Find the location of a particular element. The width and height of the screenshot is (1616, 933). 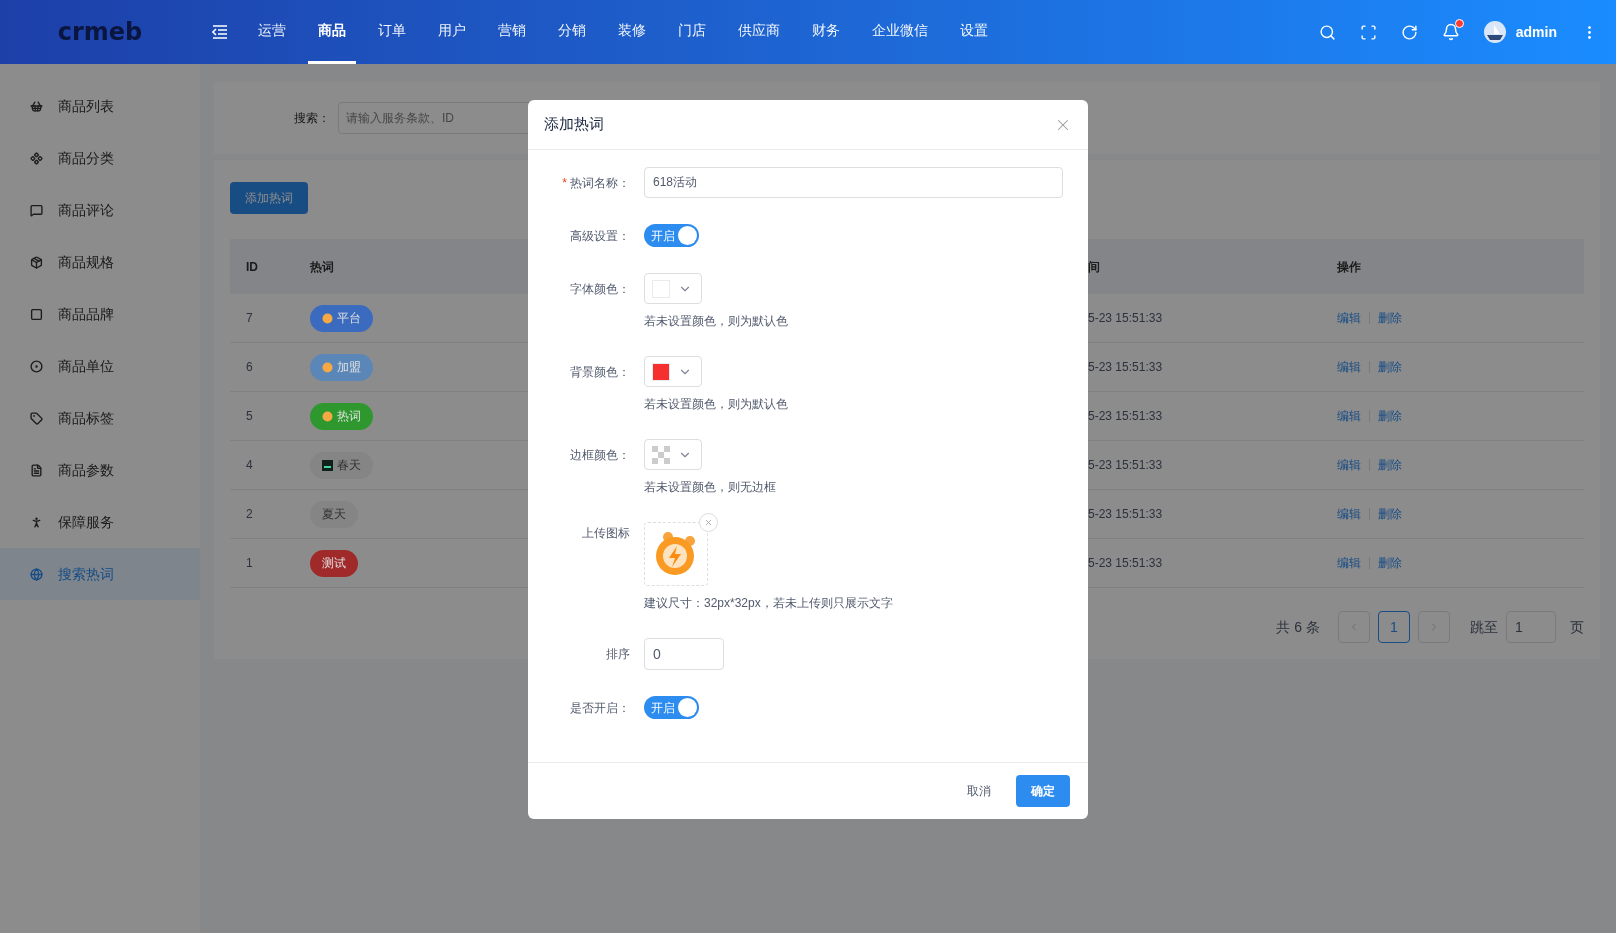

hotword-tag: 热词 is located at coordinates (341, 416).